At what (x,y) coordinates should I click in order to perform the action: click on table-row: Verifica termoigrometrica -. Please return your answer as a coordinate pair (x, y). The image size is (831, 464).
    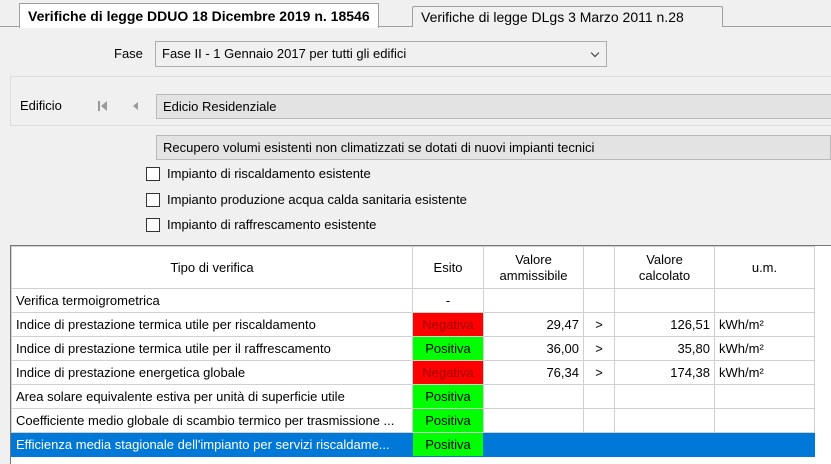
    Looking at the image, I should click on (413, 300).